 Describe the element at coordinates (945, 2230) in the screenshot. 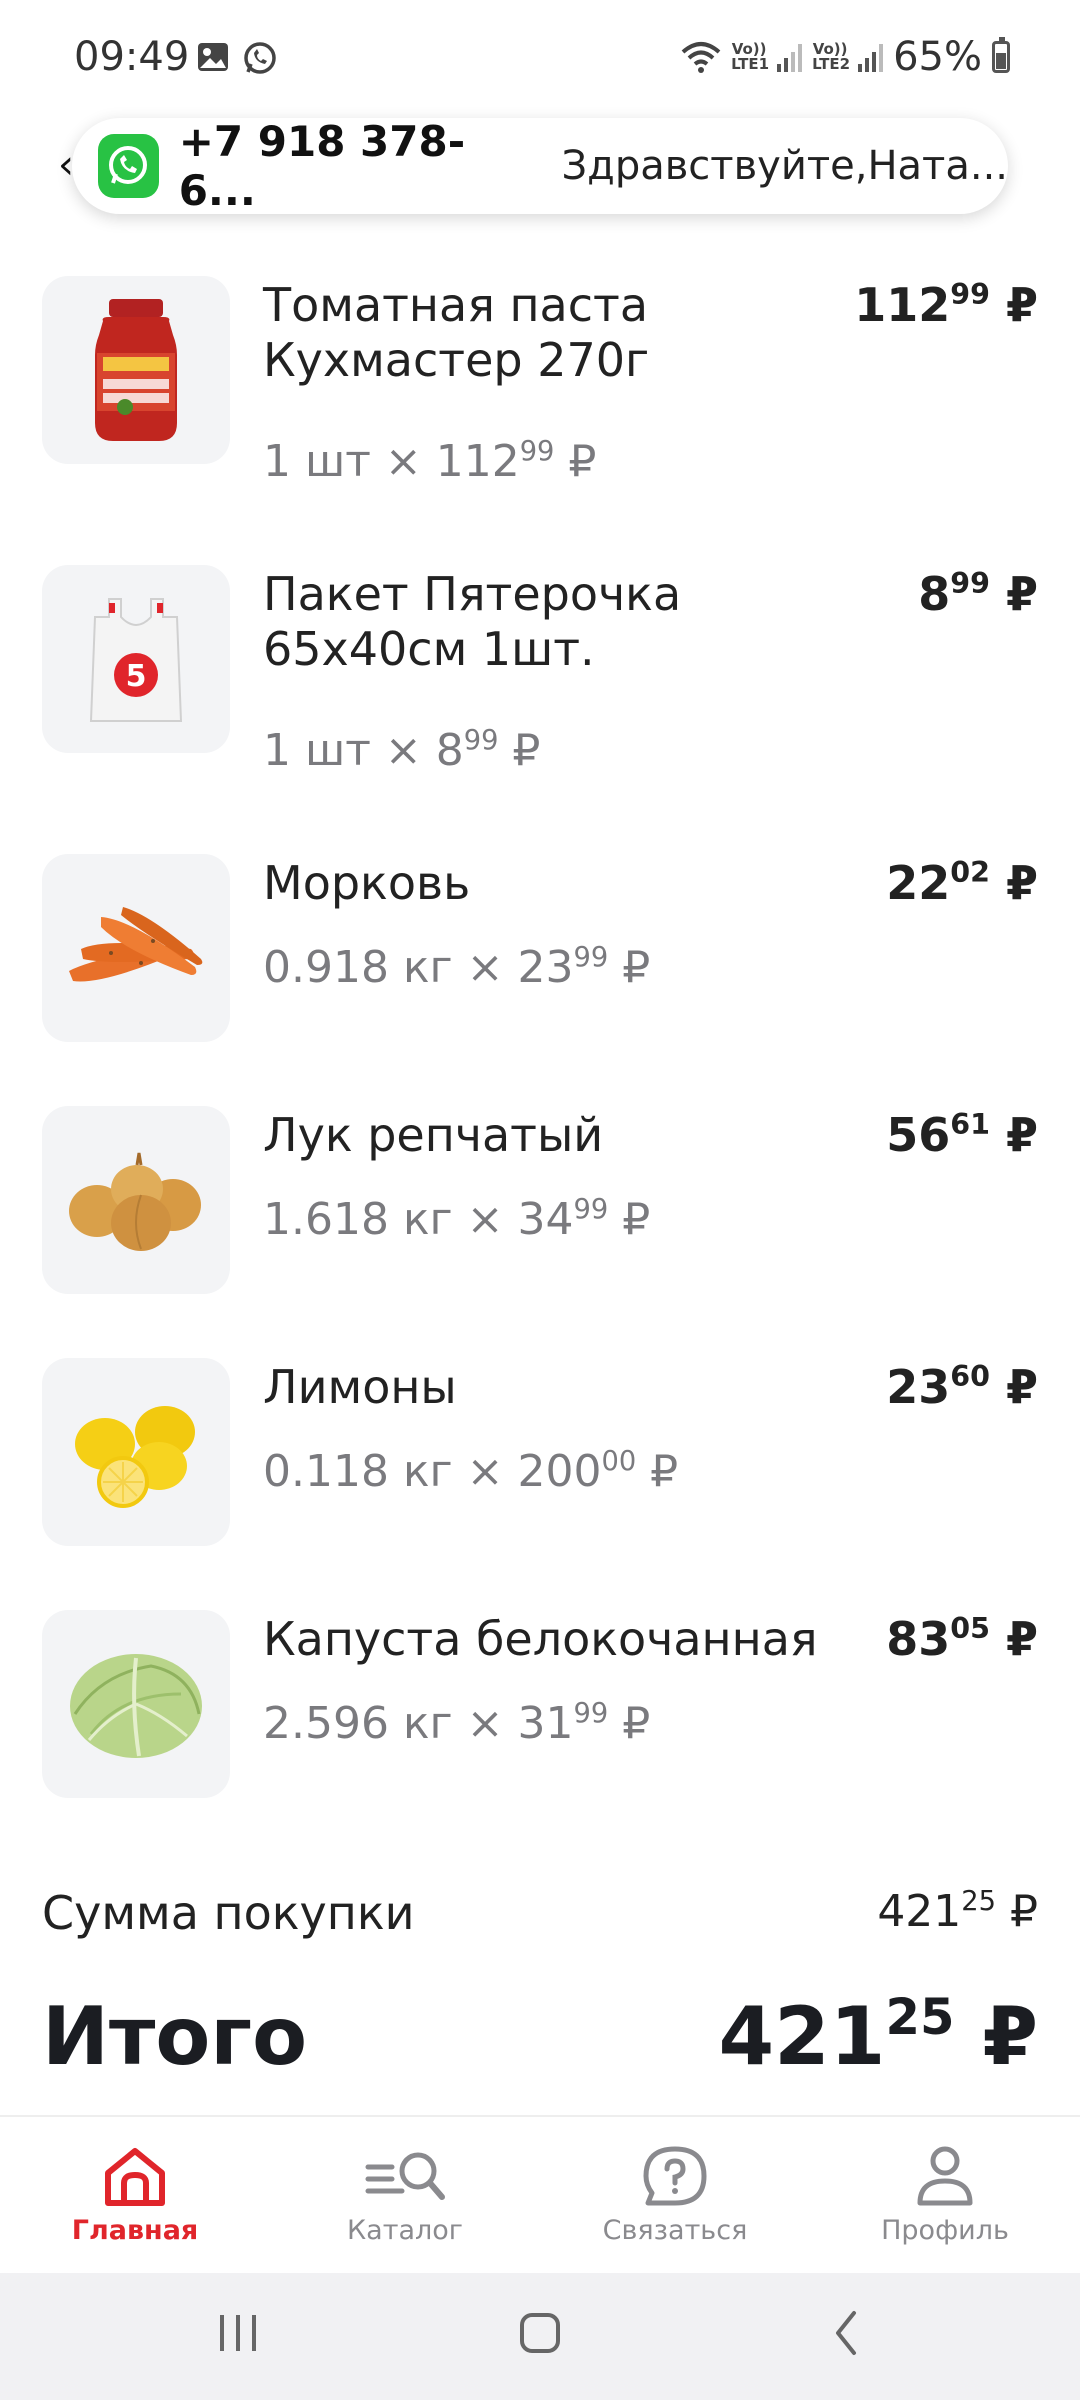

I see `tab-profile-label: Профиль` at that location.